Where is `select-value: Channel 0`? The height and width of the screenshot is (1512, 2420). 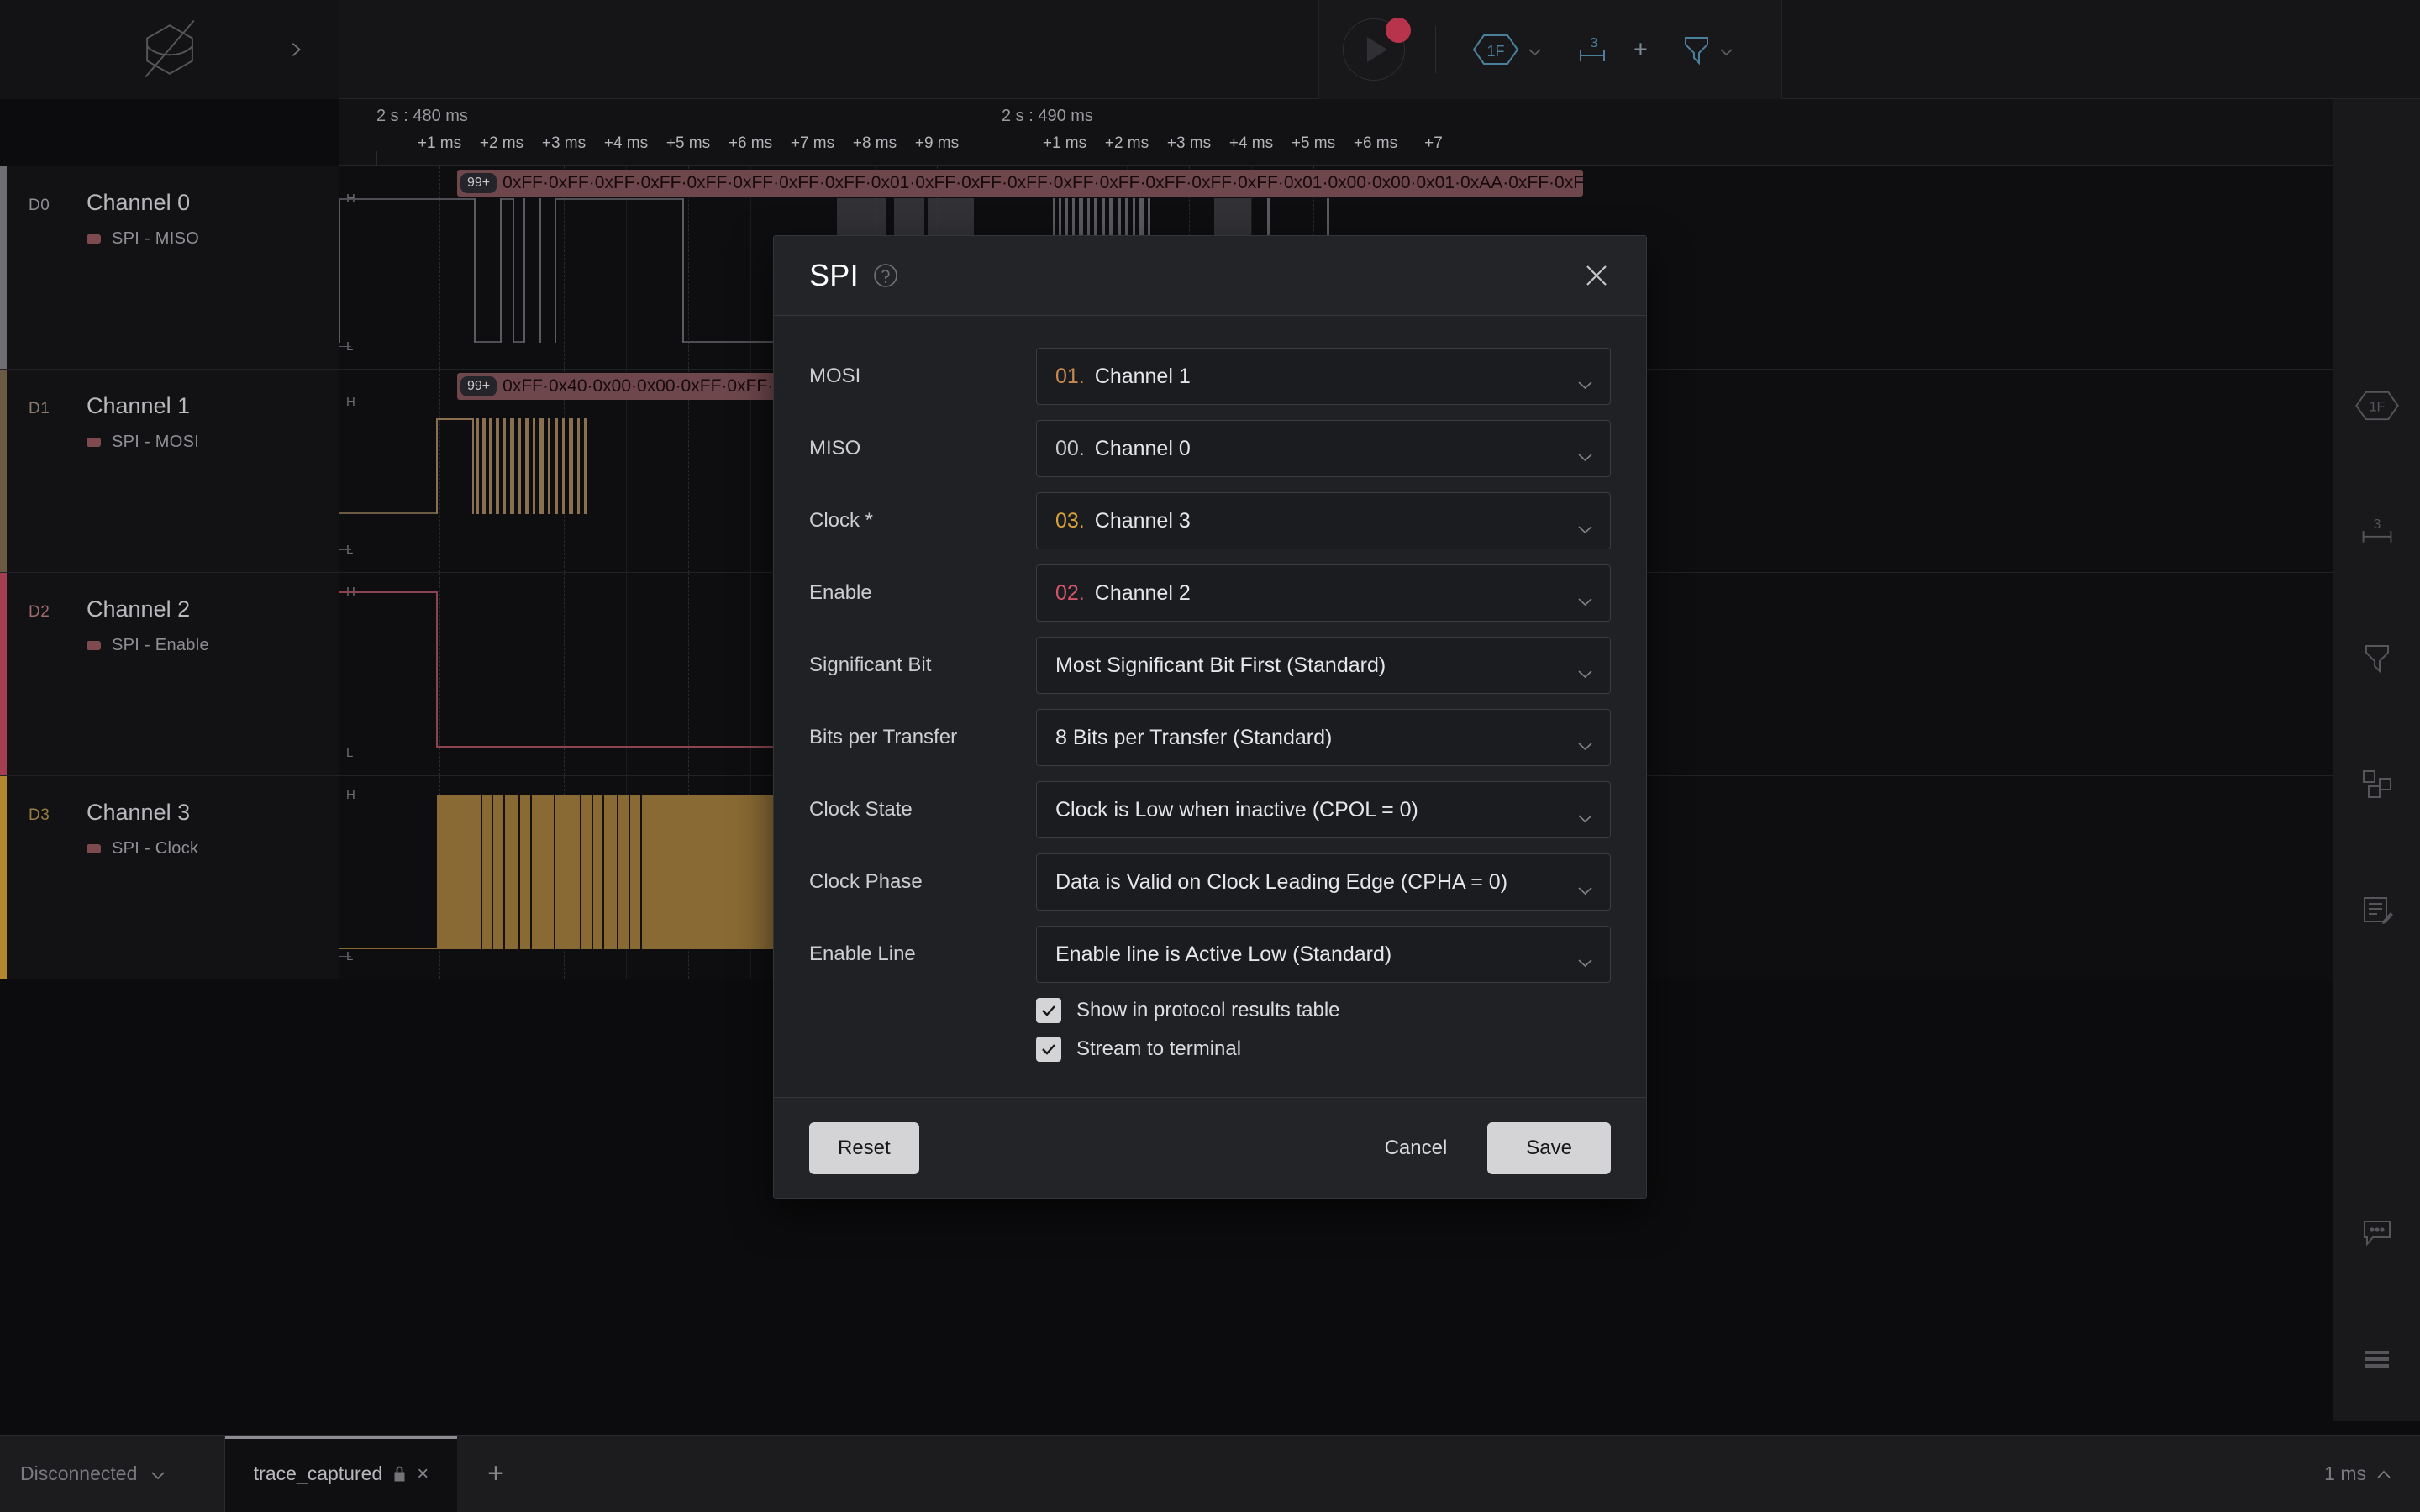 select-value: Channel 0 is located at coordinates (1142, 448).